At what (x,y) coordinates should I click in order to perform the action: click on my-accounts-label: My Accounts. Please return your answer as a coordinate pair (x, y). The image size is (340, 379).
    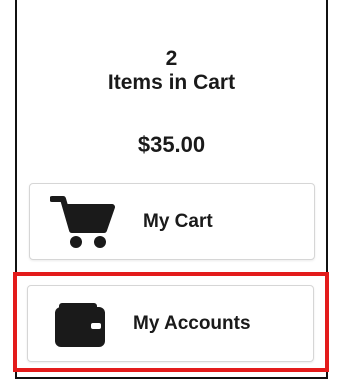
    Looking at the image, I should click on (192, 323).